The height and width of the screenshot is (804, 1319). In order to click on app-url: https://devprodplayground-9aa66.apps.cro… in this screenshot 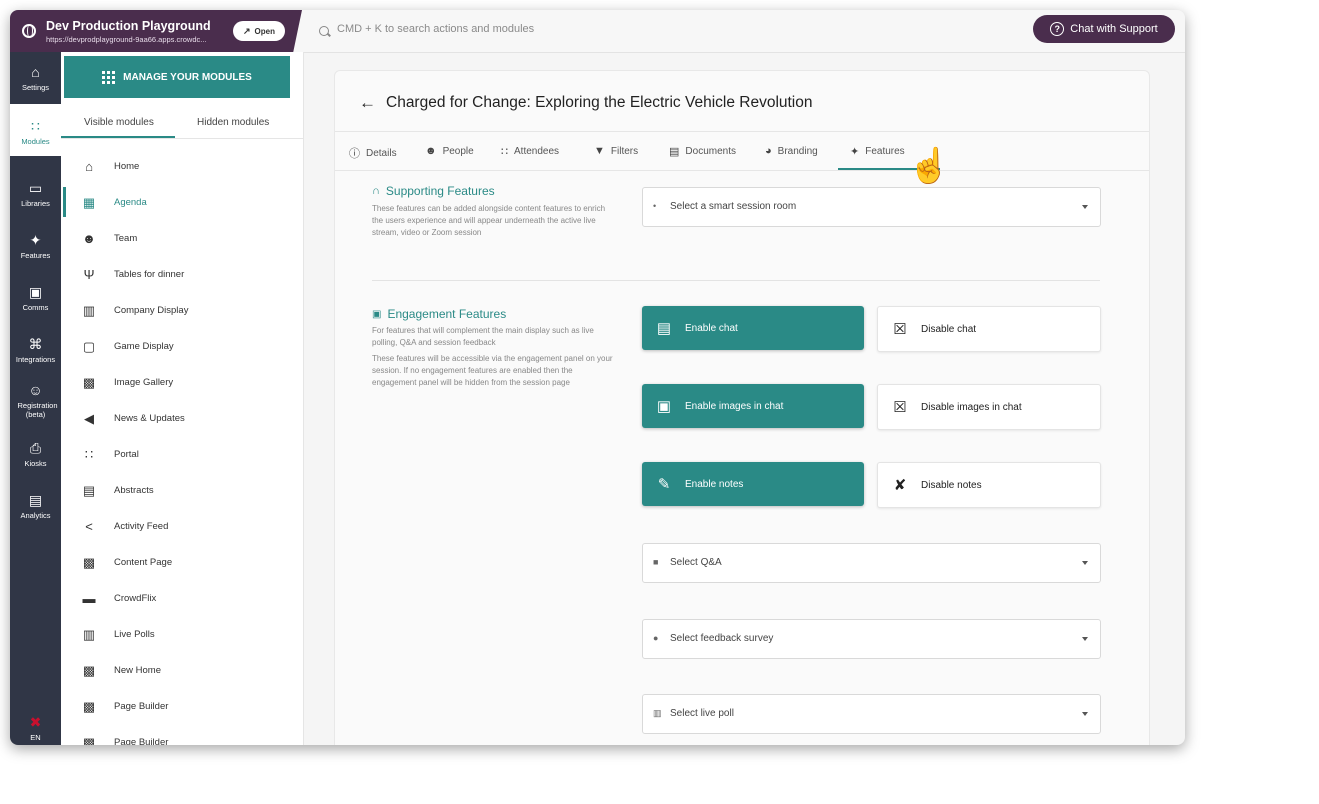, I will do `click(126, 39)`.